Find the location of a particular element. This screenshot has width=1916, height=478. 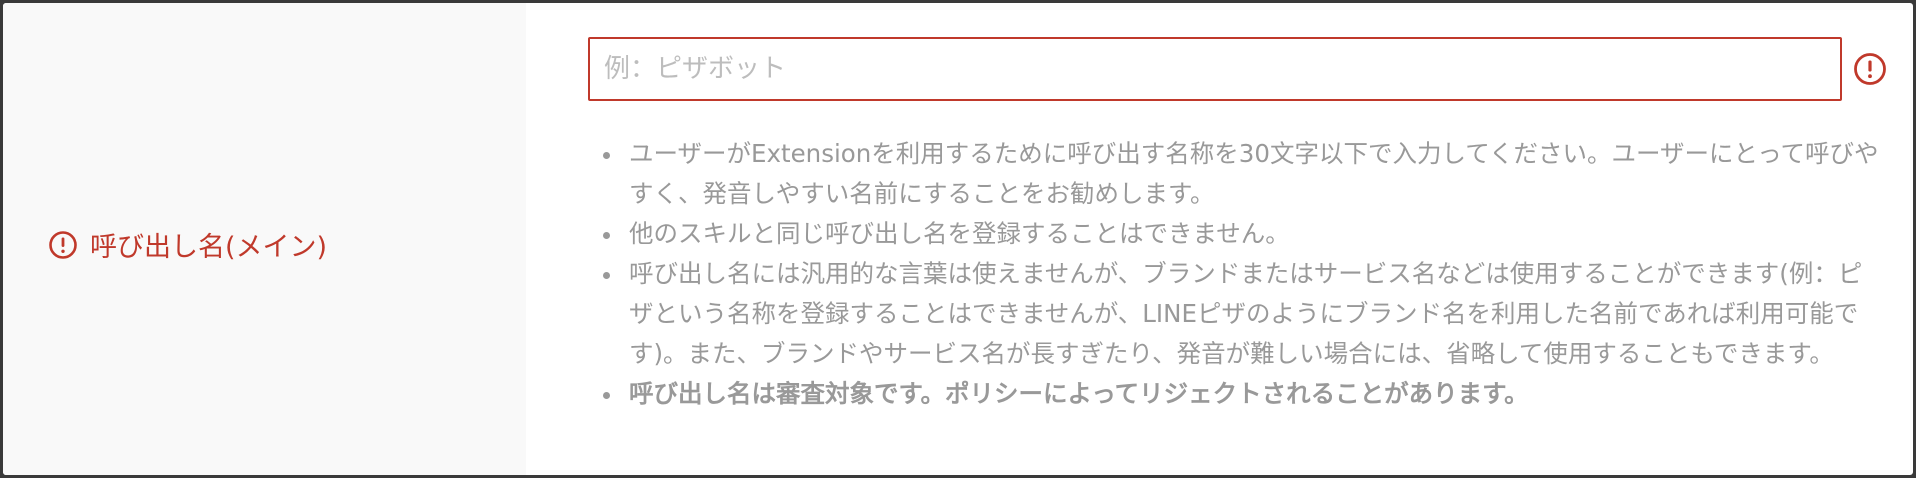

invocation-name-field is located at coordinates (1215, 69).